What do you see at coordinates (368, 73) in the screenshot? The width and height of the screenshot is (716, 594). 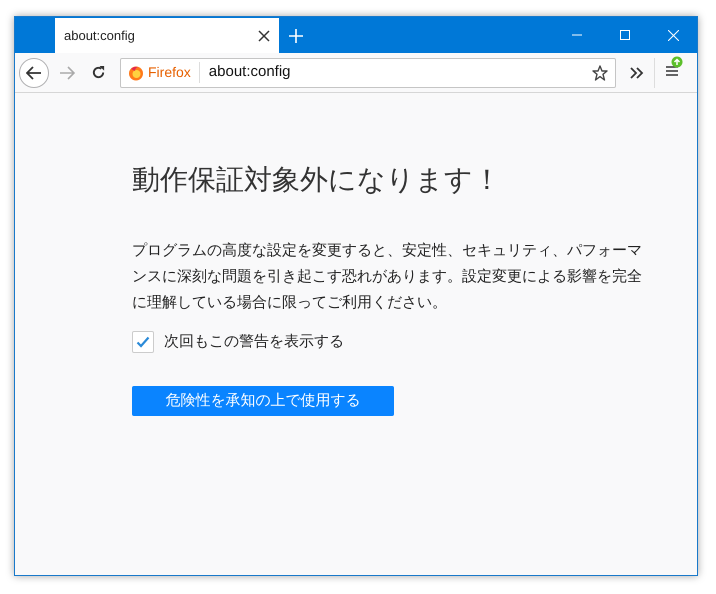 I see `address-bar: Firefox about:config` at bounding box center [368, 73].